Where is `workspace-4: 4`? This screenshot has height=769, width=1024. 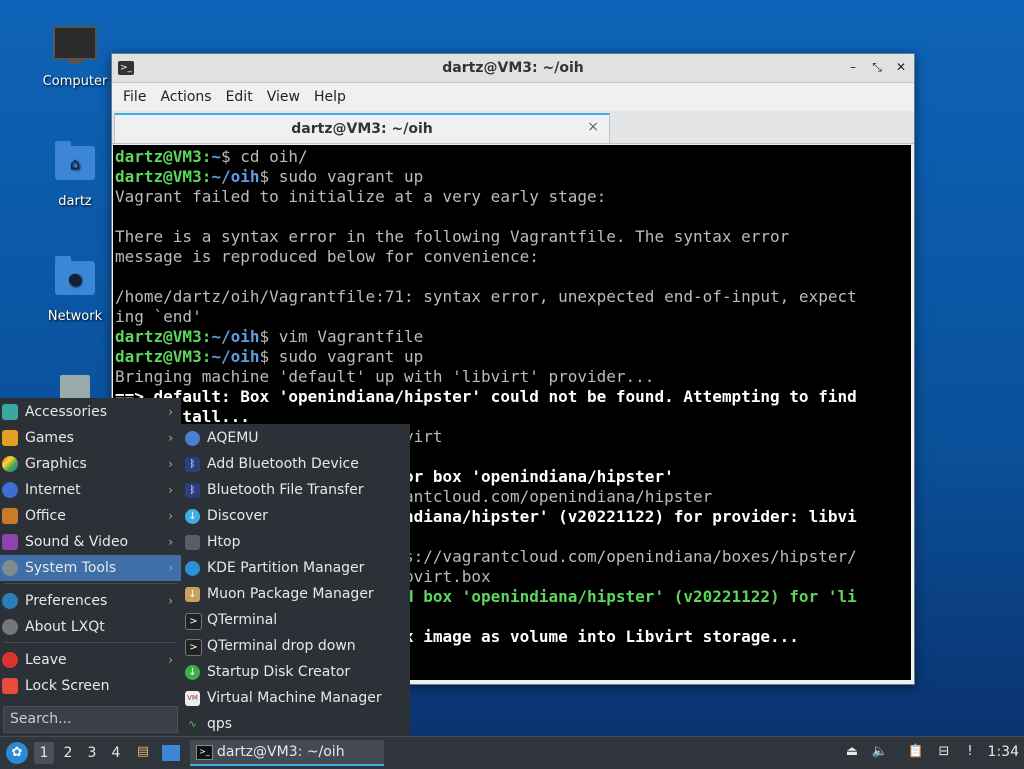 workspace-4: 4 is located at coordinates (116, 753).